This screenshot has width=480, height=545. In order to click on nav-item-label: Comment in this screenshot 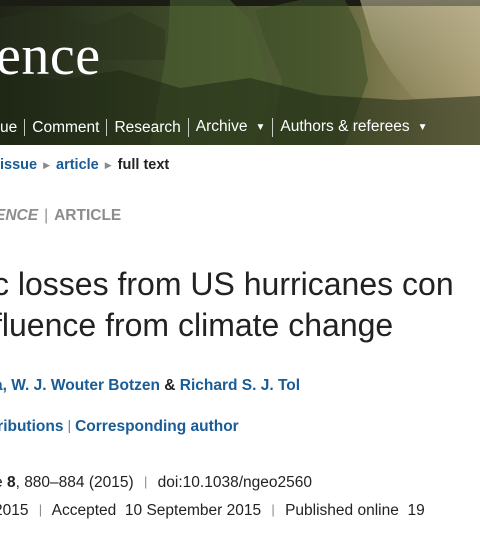, I will do `click(66, 127)`.